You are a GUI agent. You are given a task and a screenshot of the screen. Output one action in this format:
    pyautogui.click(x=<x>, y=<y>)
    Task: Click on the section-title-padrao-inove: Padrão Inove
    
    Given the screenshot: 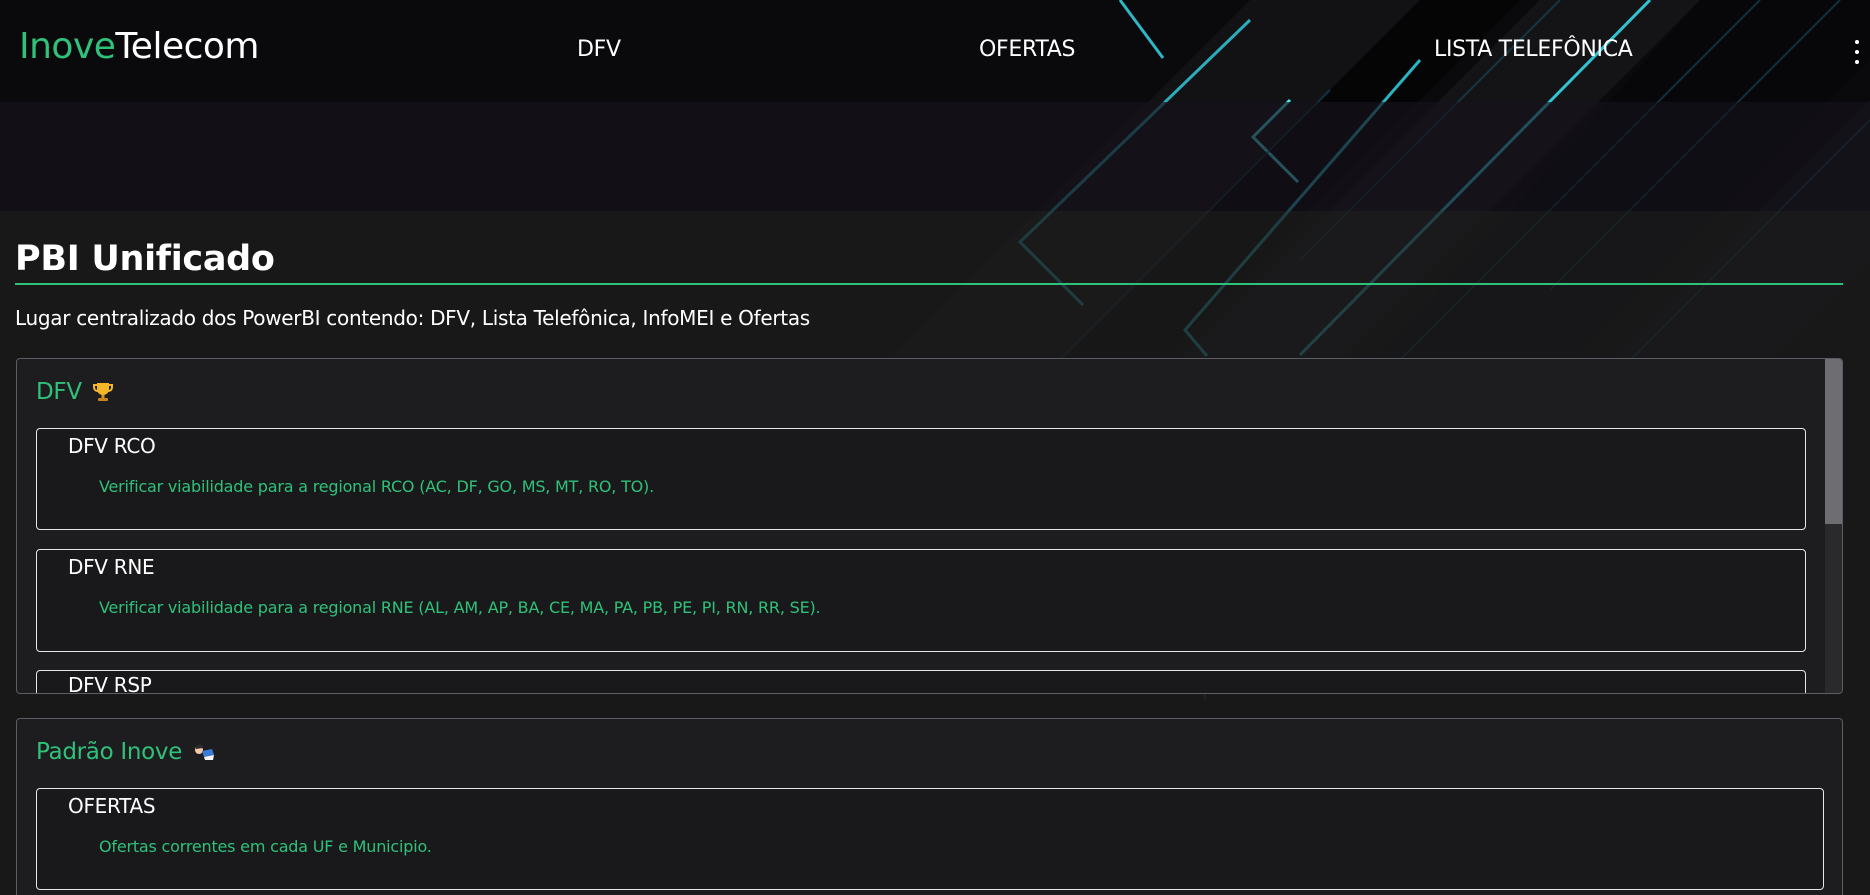 What is the action you would take?
    pyautogui.click(x=126, y=752)
    